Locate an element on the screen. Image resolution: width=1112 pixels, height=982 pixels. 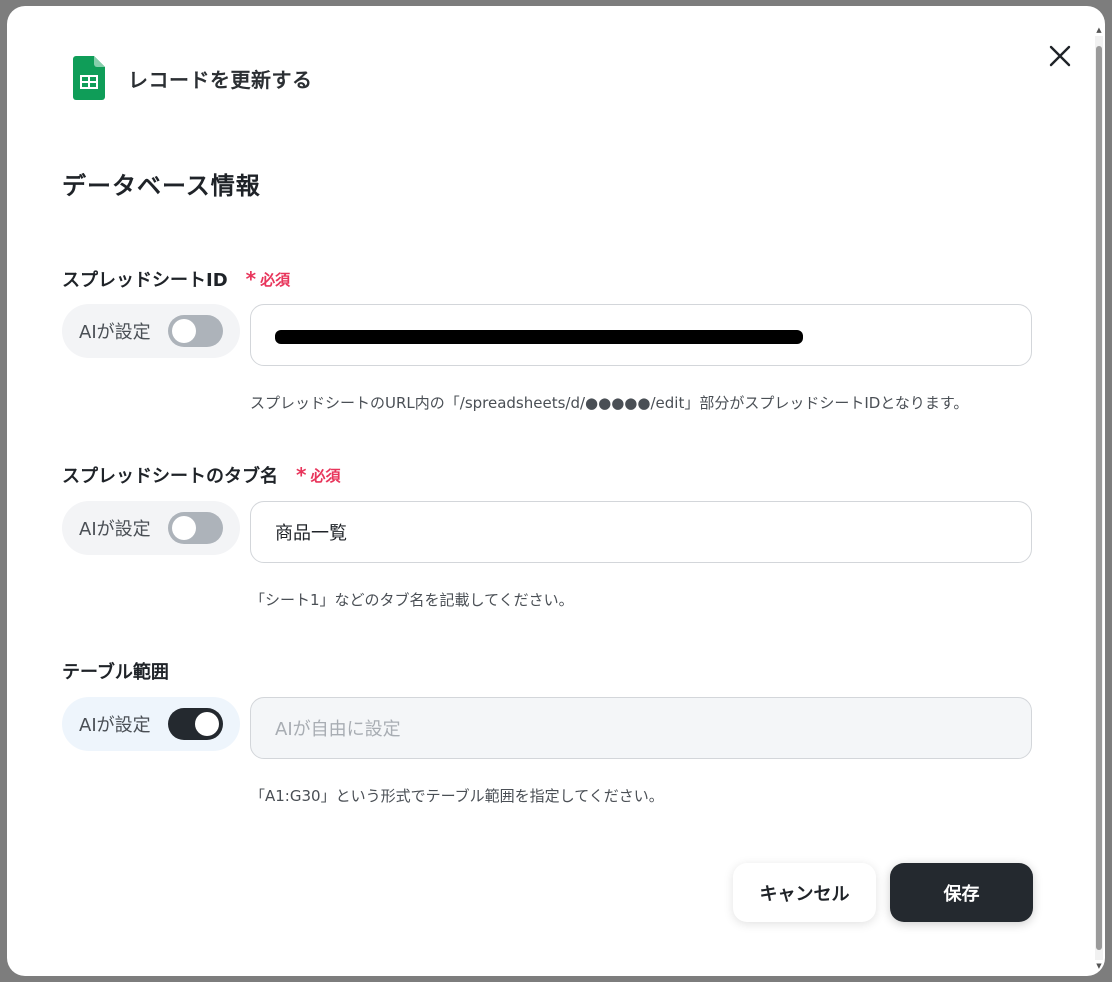
ai-toggle-tab-name: AIが設定 is located at coordinates (151, 528).